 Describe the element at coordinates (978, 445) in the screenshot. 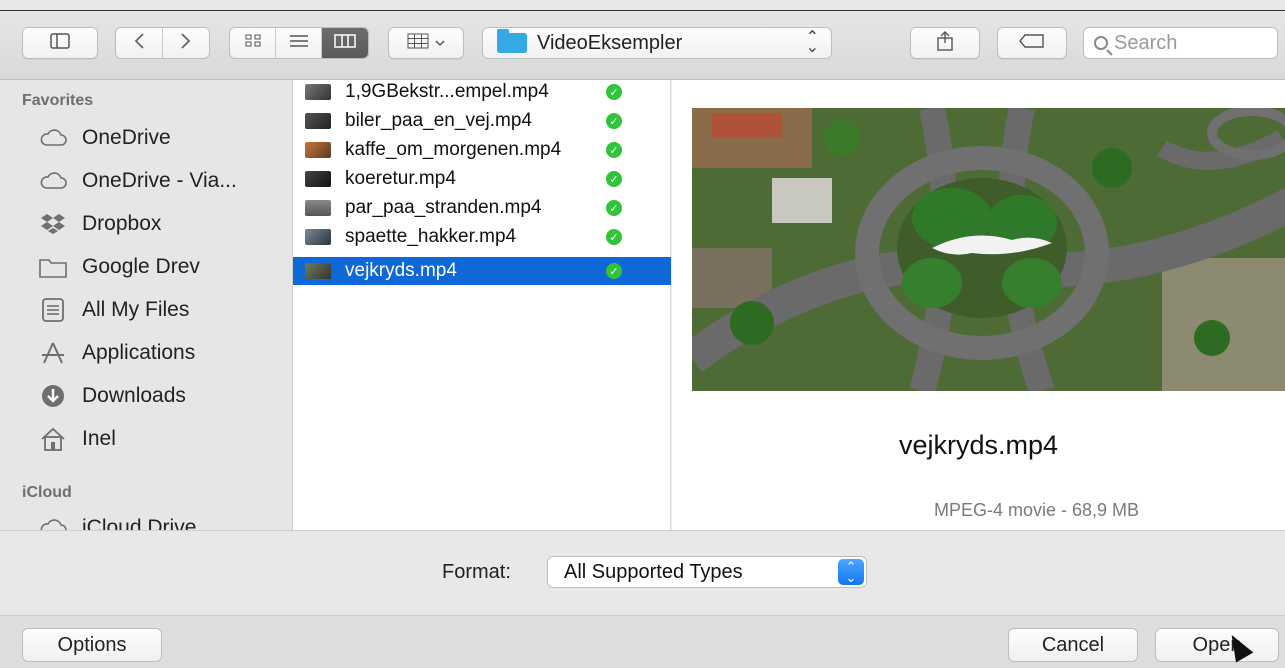

I see `preview-file-name: vejkryds.mp4` at that location.